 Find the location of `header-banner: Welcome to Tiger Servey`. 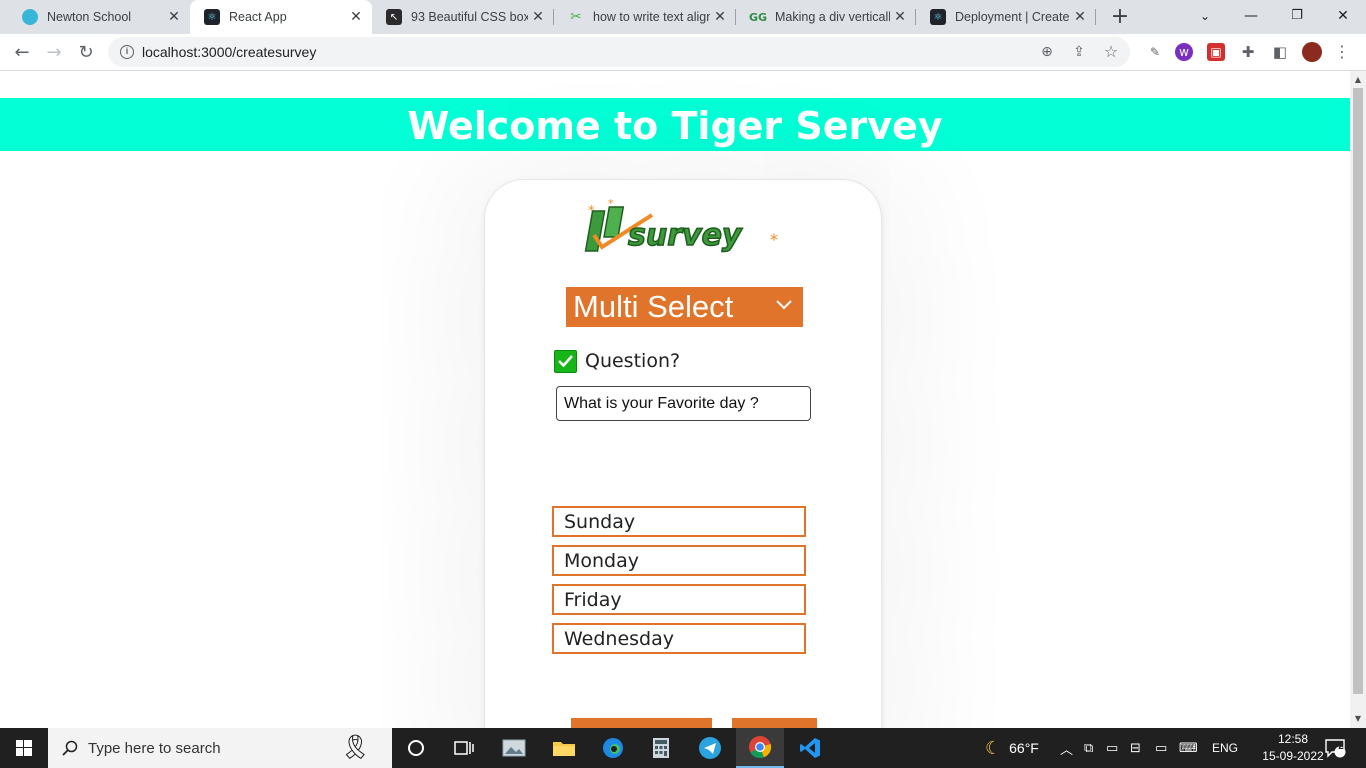

header-banner: Welcome to Tiger Servey is located at coordinates (675, 124).